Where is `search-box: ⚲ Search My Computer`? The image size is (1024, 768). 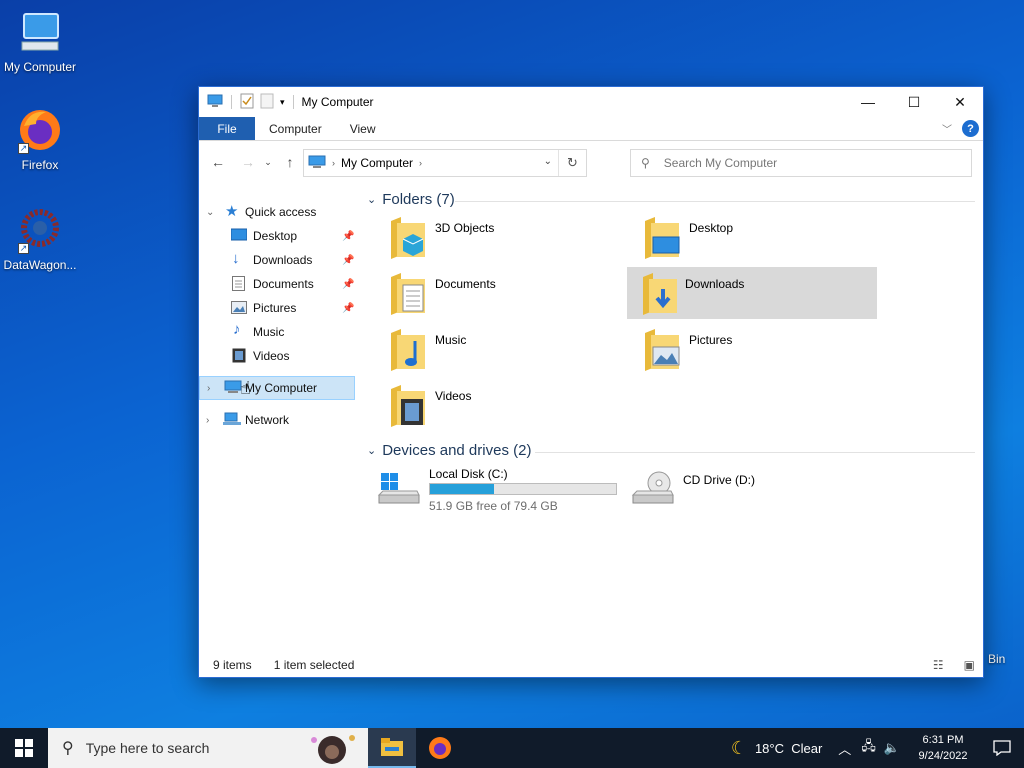 search-box: ⚲ Search My Computer is located at coordinates (801, 163).